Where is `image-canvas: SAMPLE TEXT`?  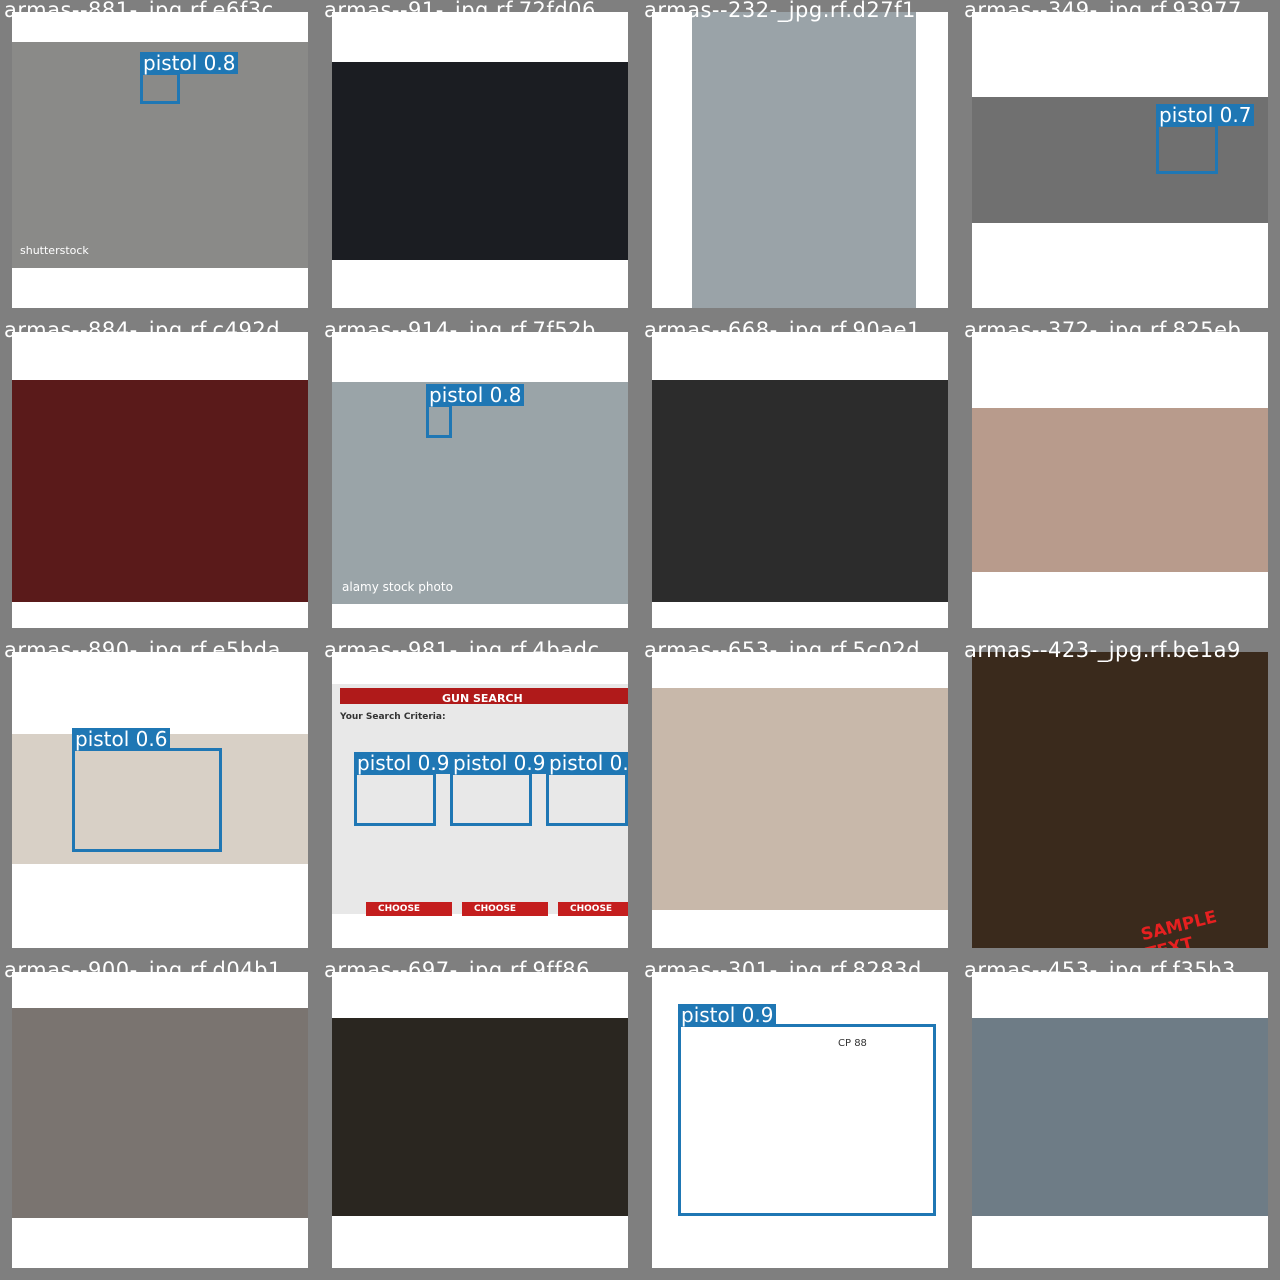 image-canvas: SAMPLE TEXT is located at coordinates (1120, 800).